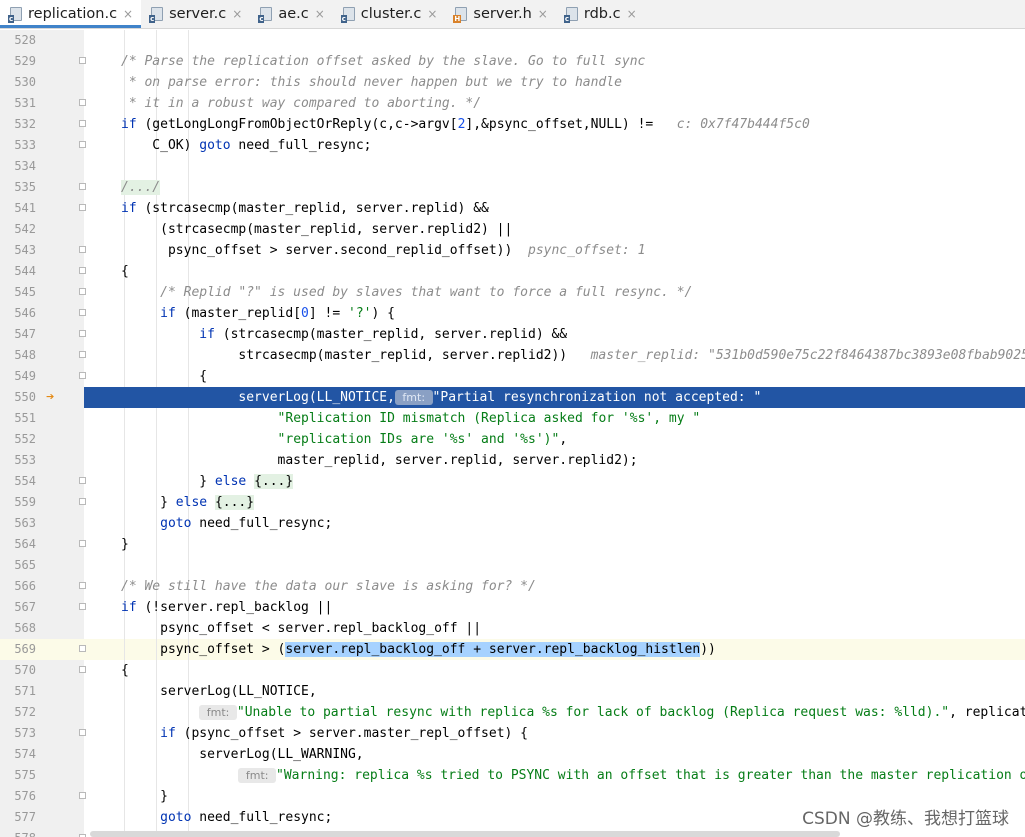 This screenshot has width=1025, height=837. Describe the element at coordinates (42, 187) in the screenshot. I see `gutter: 535` at that location.